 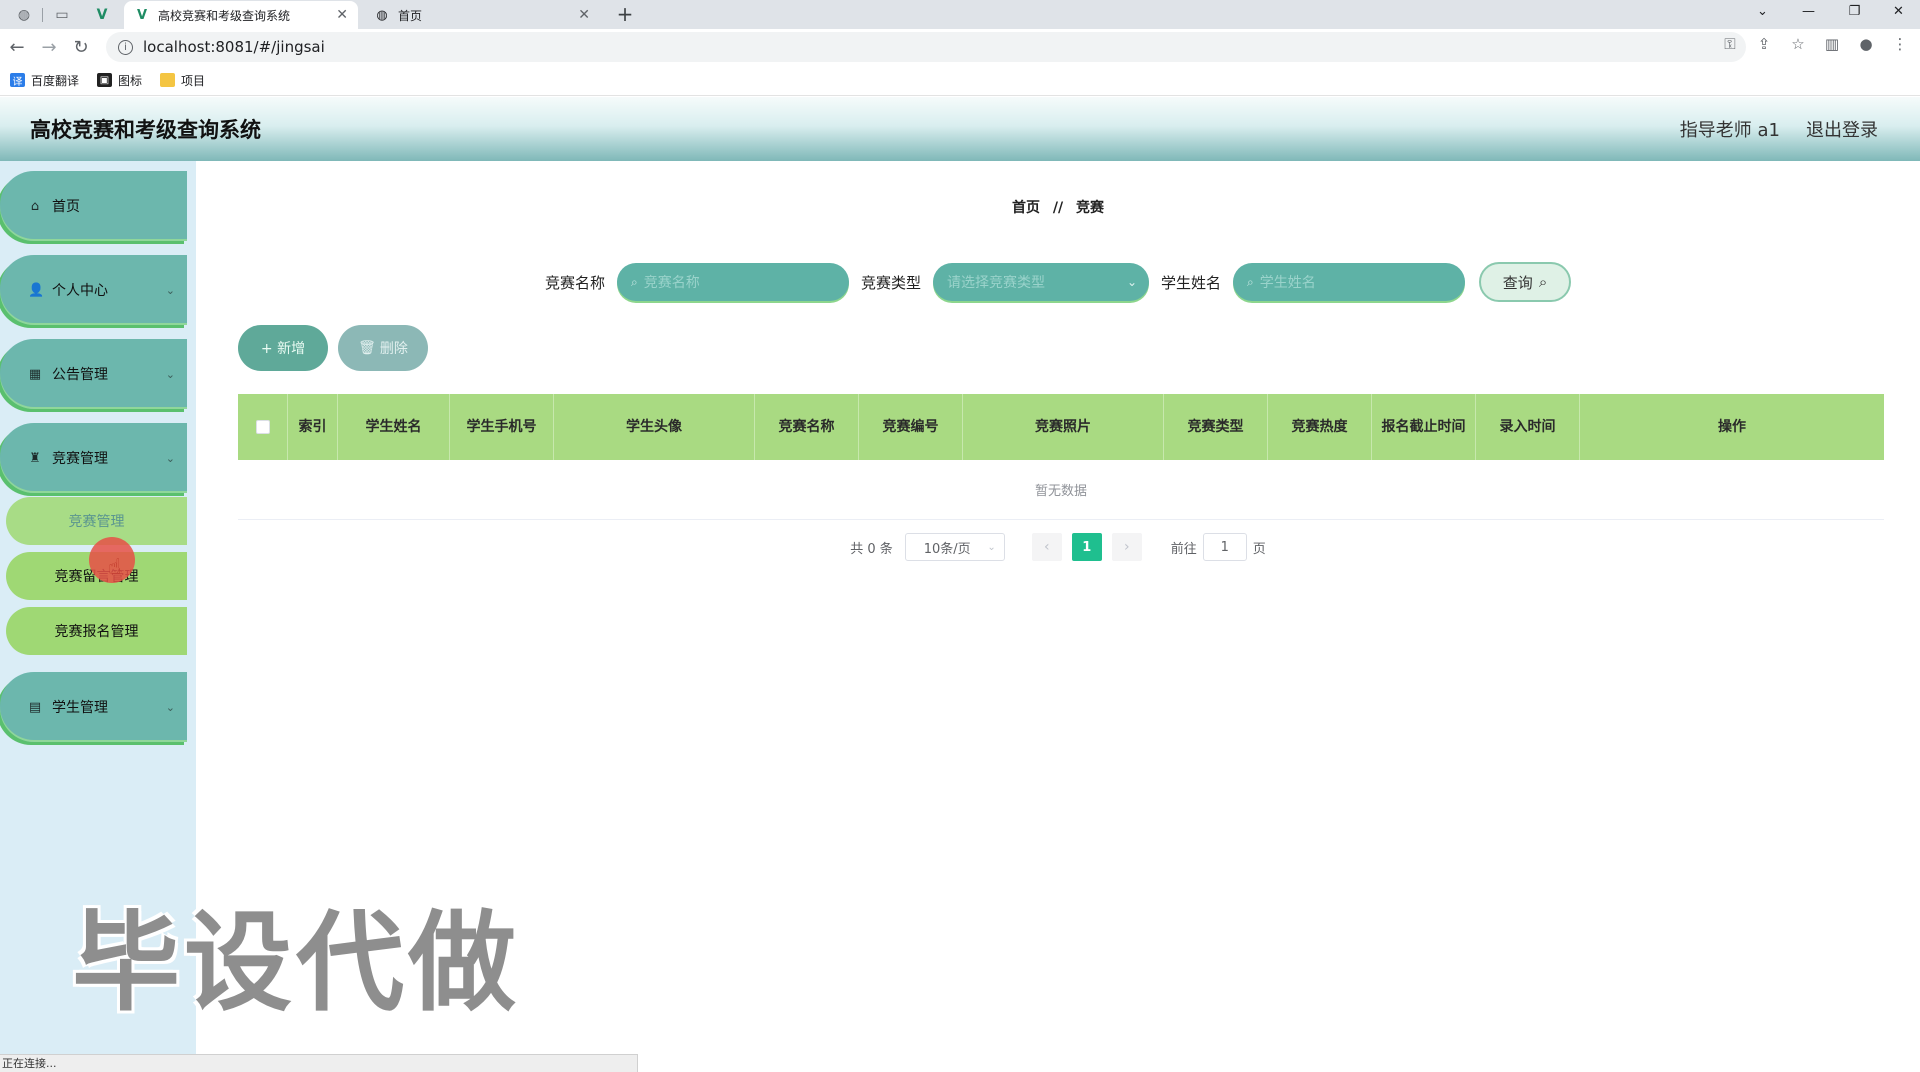 I want to click on sidepanel-icon: ▥, so click(x=1832, y=44).